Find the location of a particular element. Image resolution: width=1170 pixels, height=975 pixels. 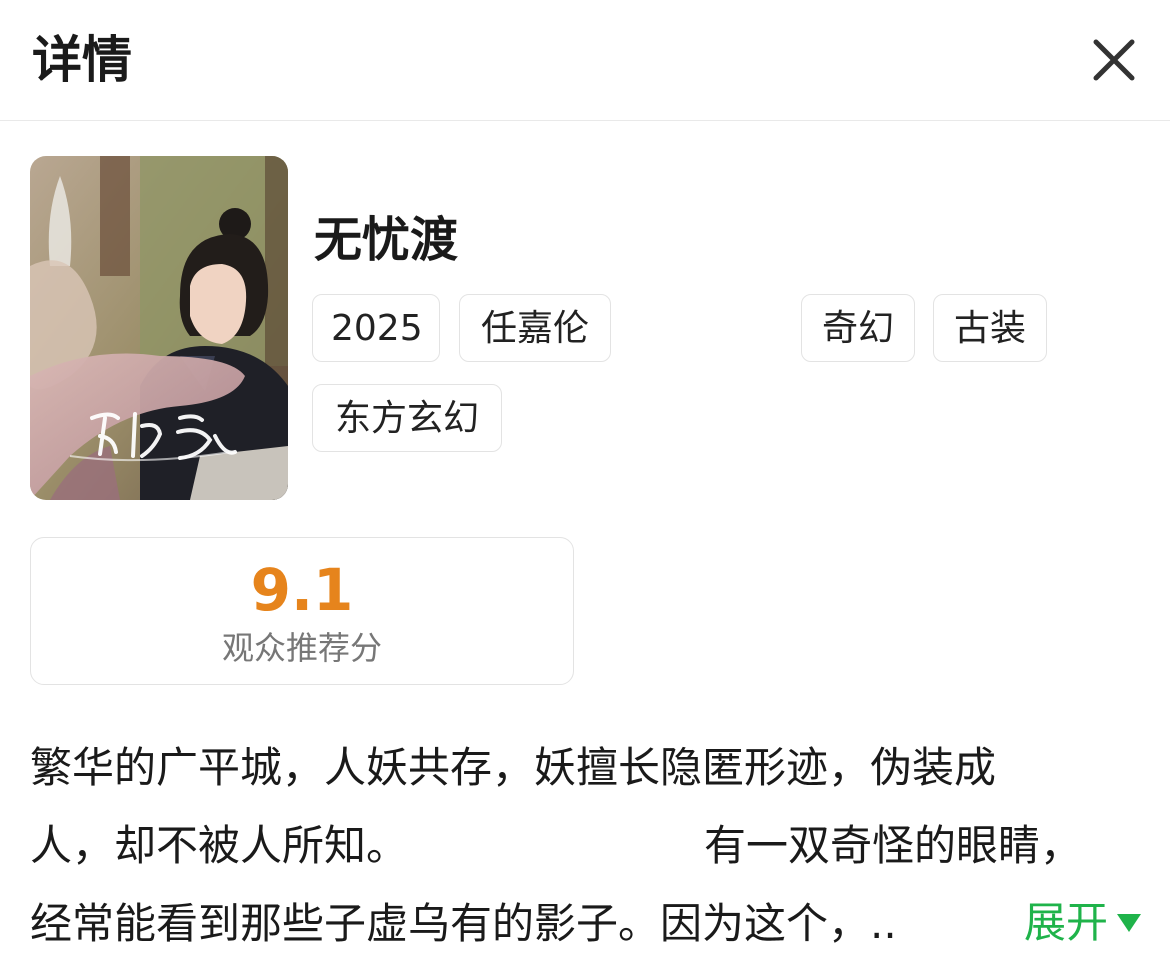

tag-actor: 任嘉伦 is located at coordinates (535, 328).